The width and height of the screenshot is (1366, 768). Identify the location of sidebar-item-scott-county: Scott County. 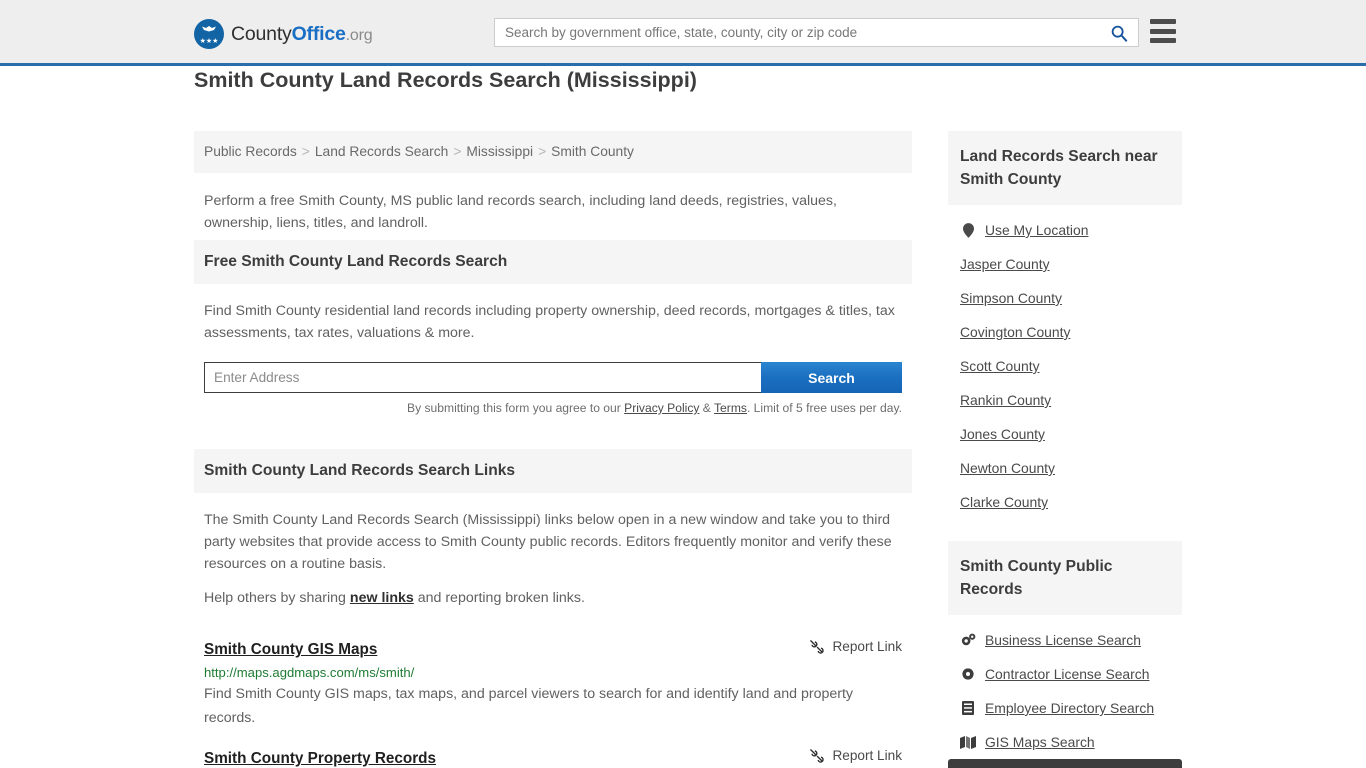
(1065, 366).